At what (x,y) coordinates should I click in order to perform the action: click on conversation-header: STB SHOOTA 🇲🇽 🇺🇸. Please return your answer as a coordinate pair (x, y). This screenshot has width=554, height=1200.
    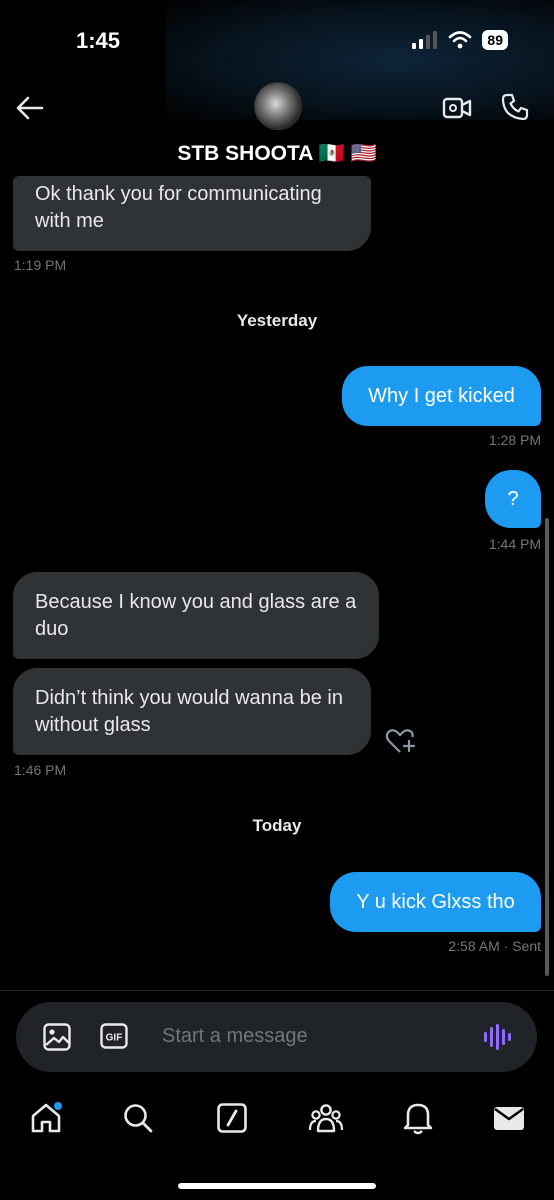
    Looking at the image, I should click on (277, 128).